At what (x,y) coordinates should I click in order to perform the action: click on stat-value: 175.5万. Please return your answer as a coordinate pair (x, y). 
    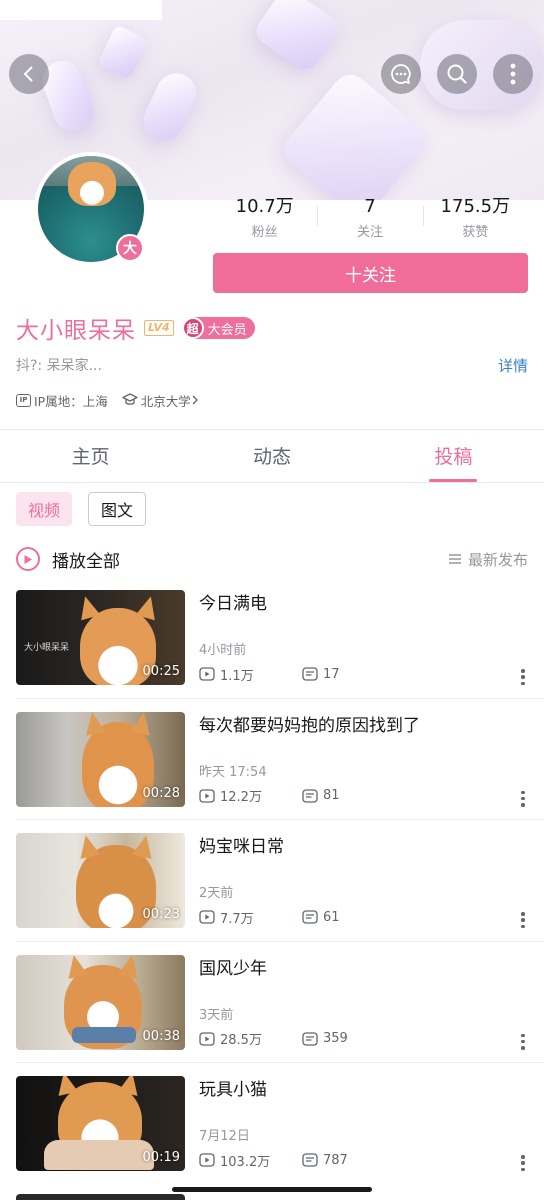
    Looking at the image, I should click on (475, 206).